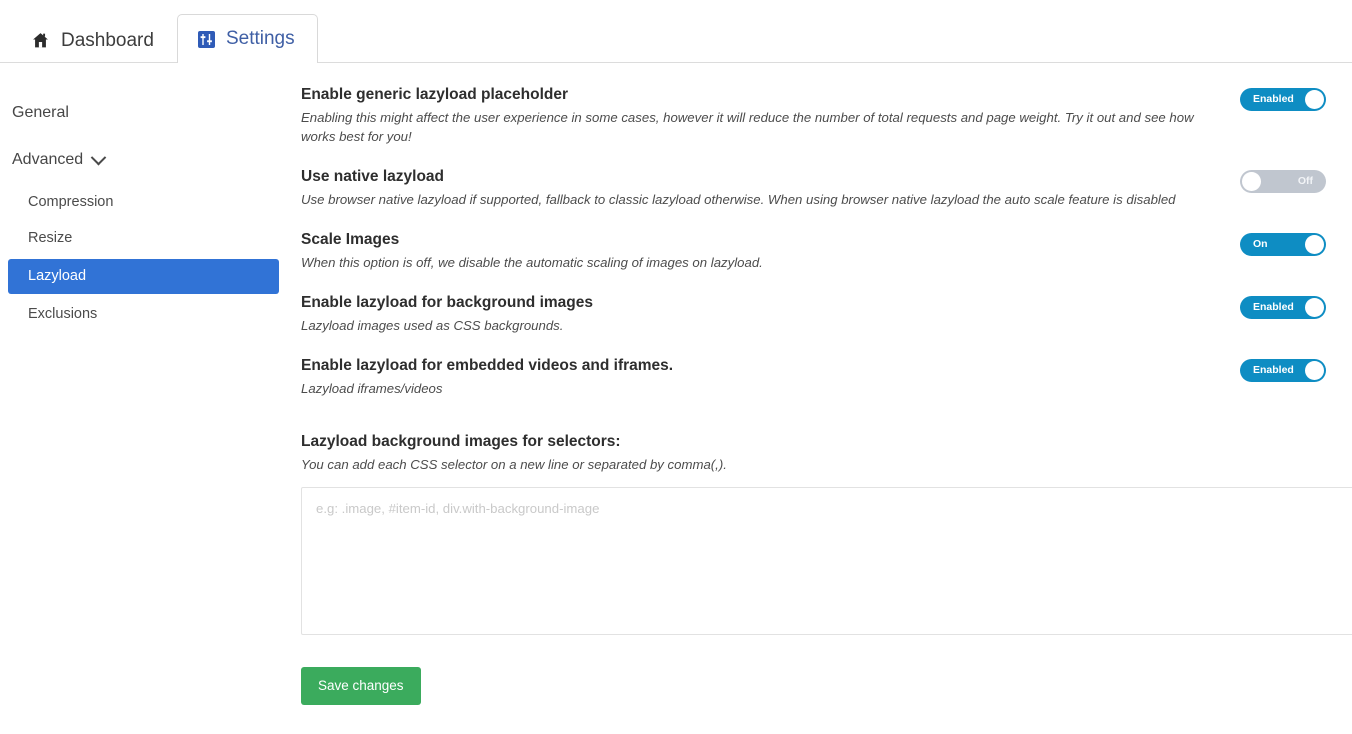 The width and height of the screenshot is (1352, 734). Describe the element at coordinates (260, 38) in the screenshot. I see `tab-settings-label: Settings` at that location.